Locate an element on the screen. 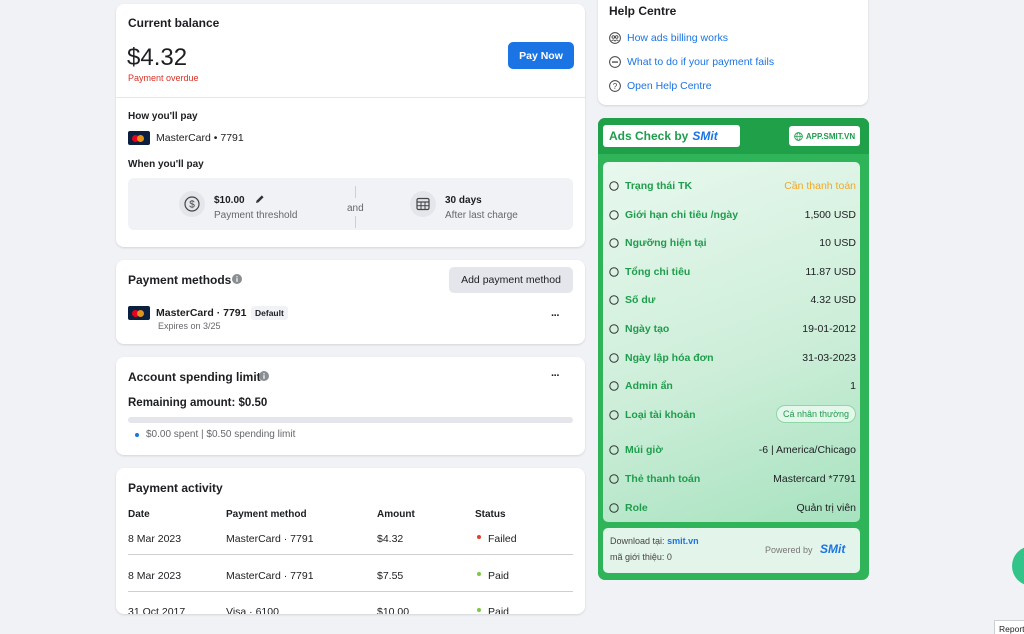  balance-status: Payment overdue is located at coordinates (163, 78).